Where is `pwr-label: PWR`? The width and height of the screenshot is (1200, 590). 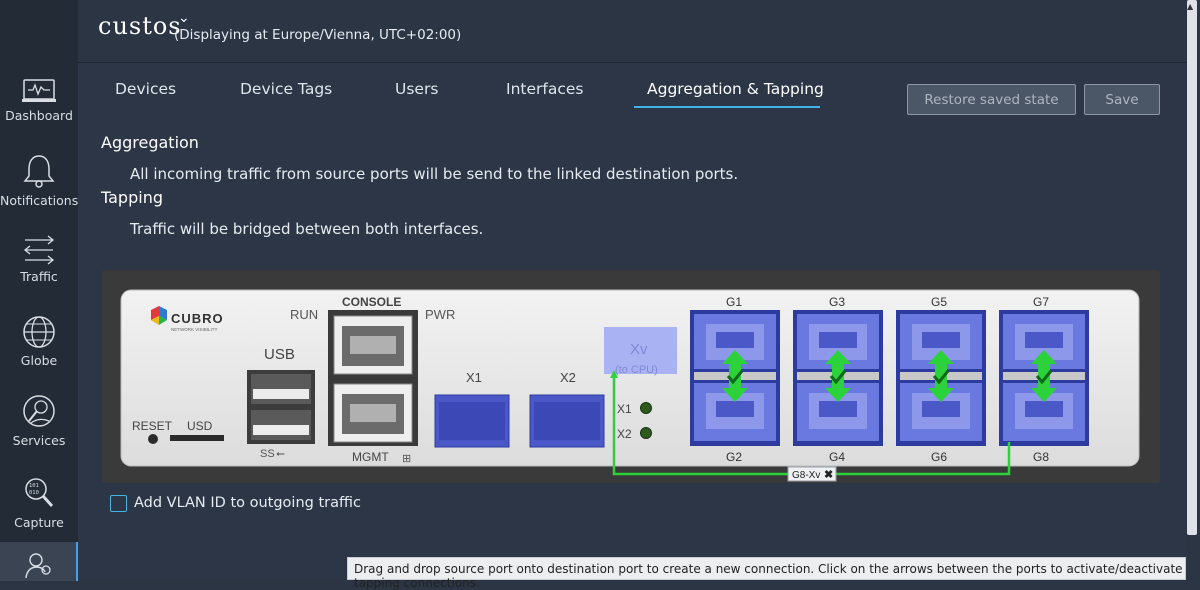
pwr-label: PWR is located at coordinates (440, 314).